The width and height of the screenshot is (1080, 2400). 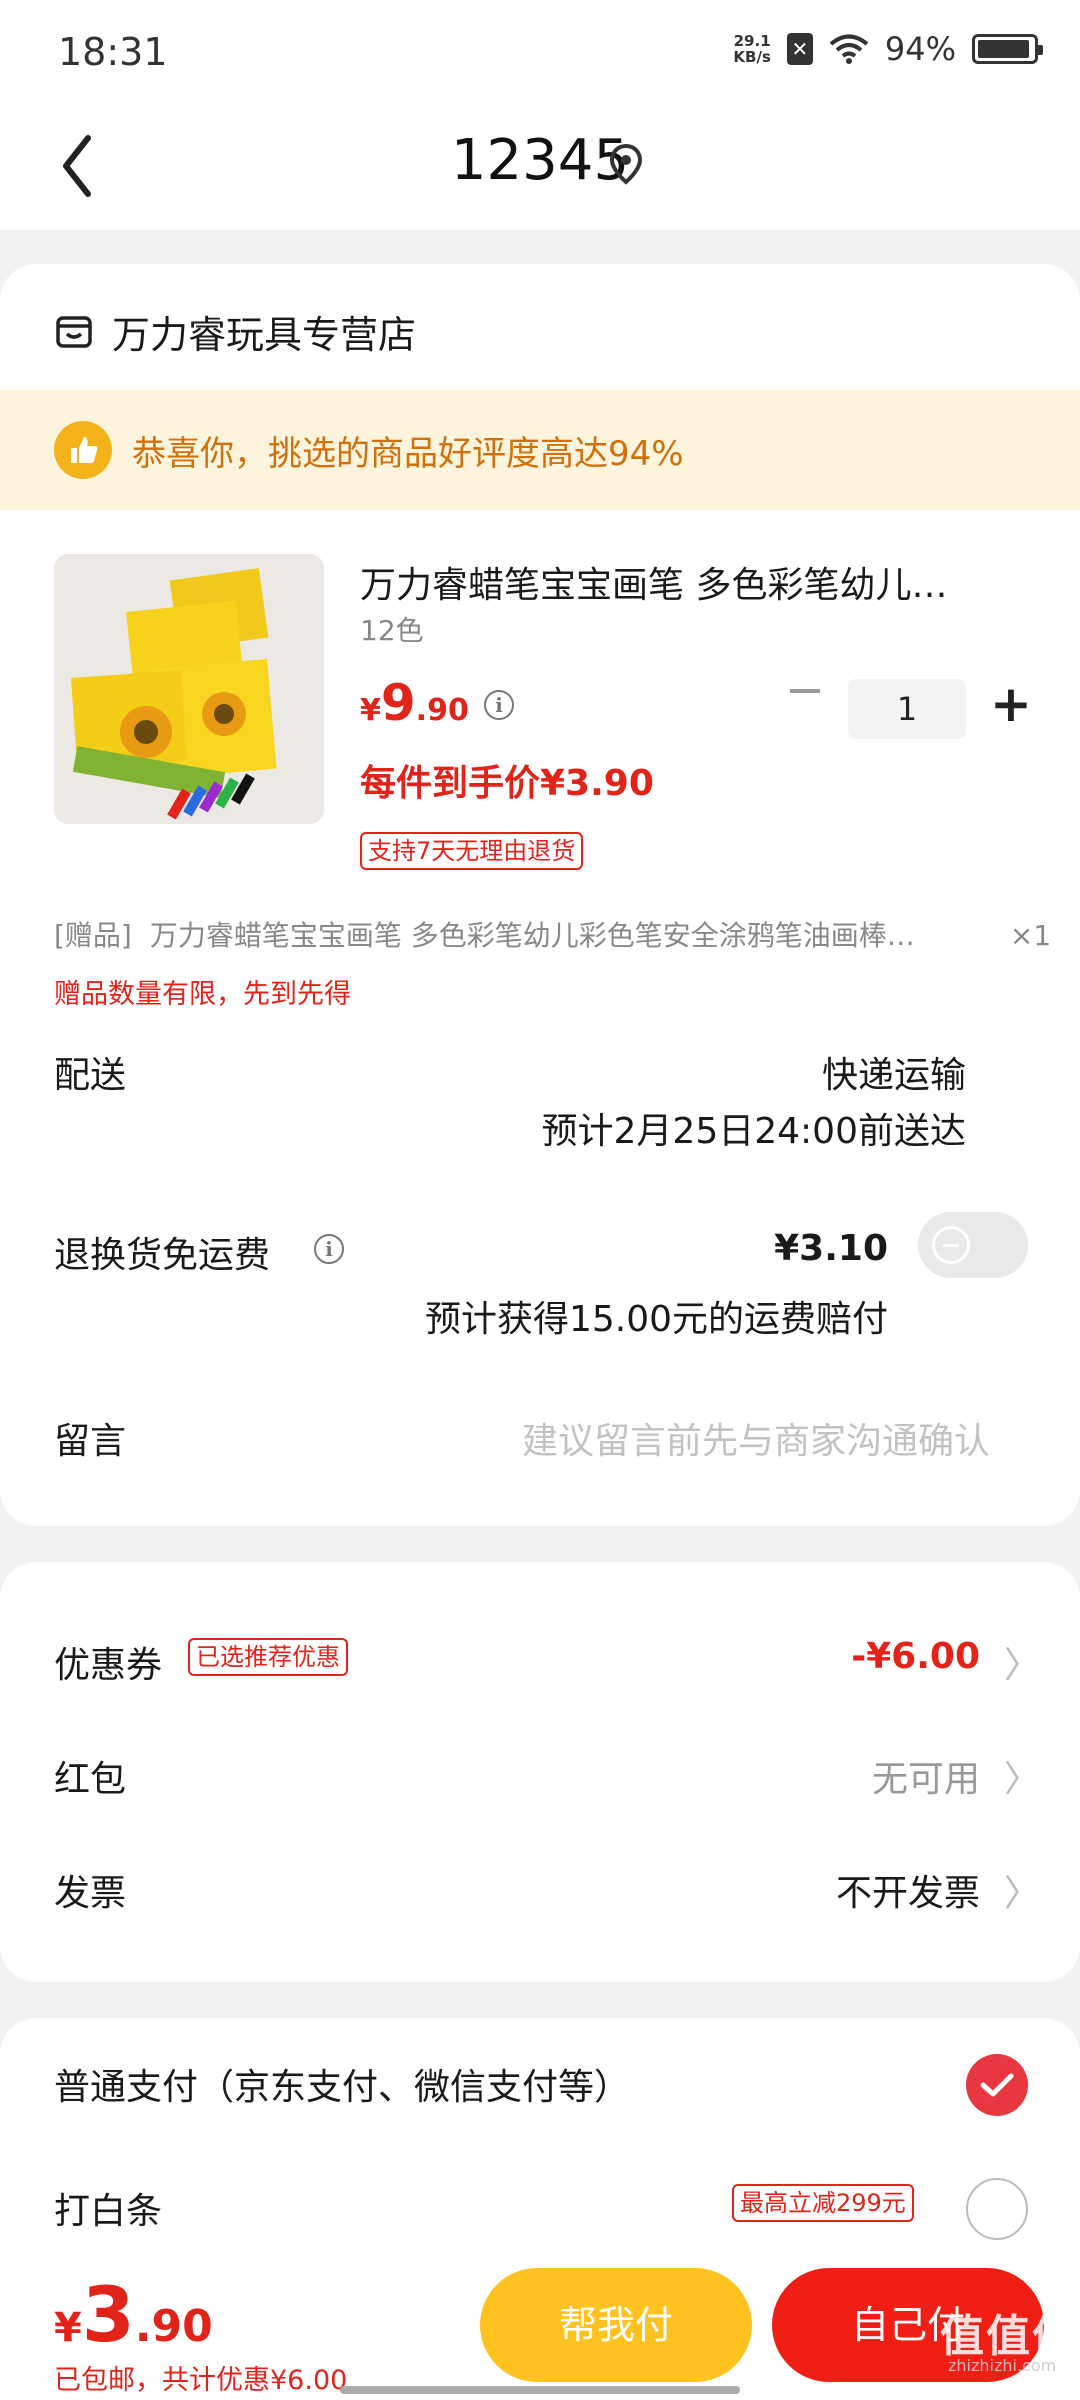 I want to click on status-time: 18:31, so click(x=113, y=52).